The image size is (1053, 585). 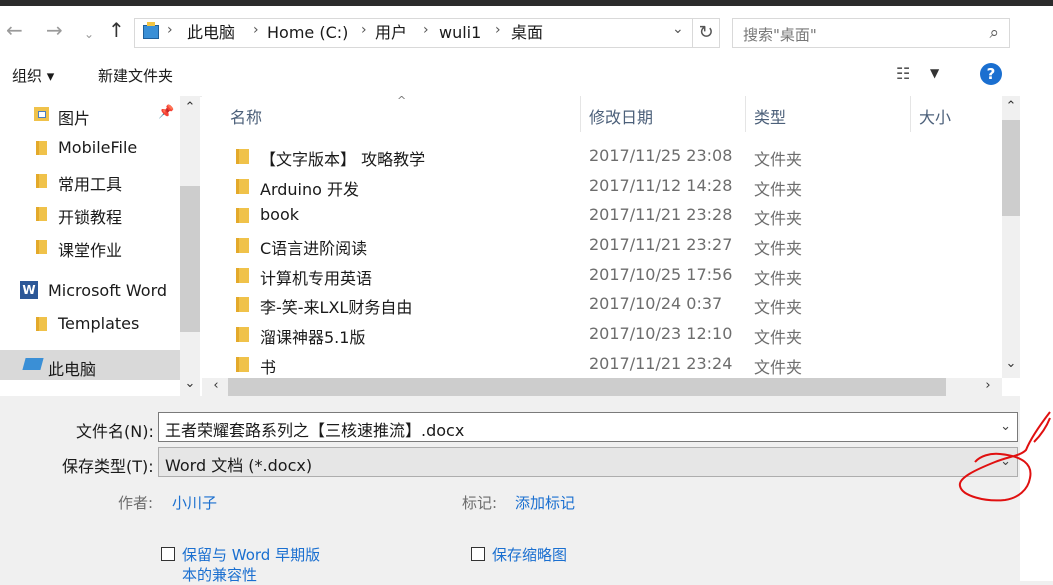 What do you see at coordinates (33, 75) in the screenshot?
I see `organize-button: 组织 ▾` at bounding box center [33, 75].